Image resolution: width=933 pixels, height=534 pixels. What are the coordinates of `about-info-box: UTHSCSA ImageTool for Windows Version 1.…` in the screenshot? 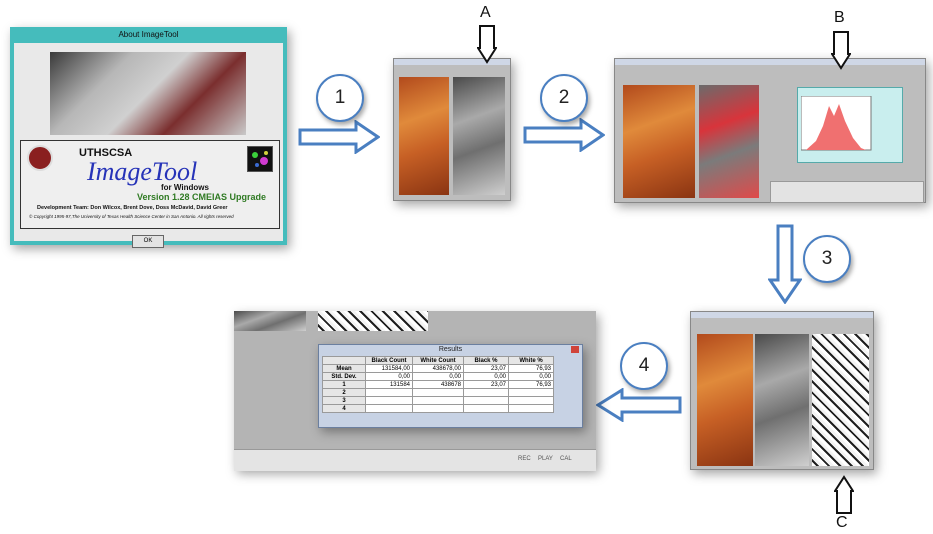 It's located at (150, 184).